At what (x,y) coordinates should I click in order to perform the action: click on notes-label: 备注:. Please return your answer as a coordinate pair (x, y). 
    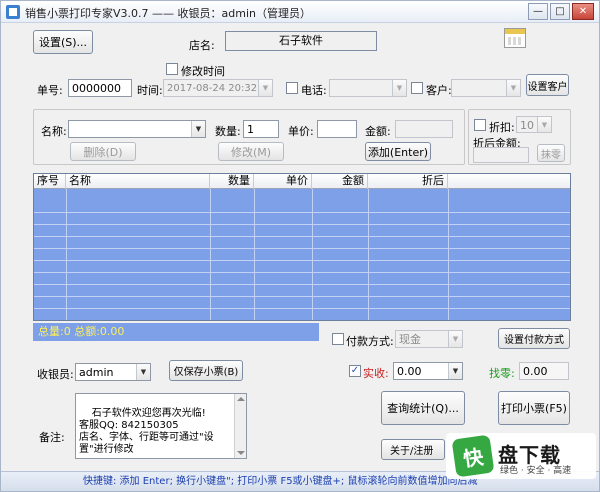
    Looking at the image, I should click on (52, 437).